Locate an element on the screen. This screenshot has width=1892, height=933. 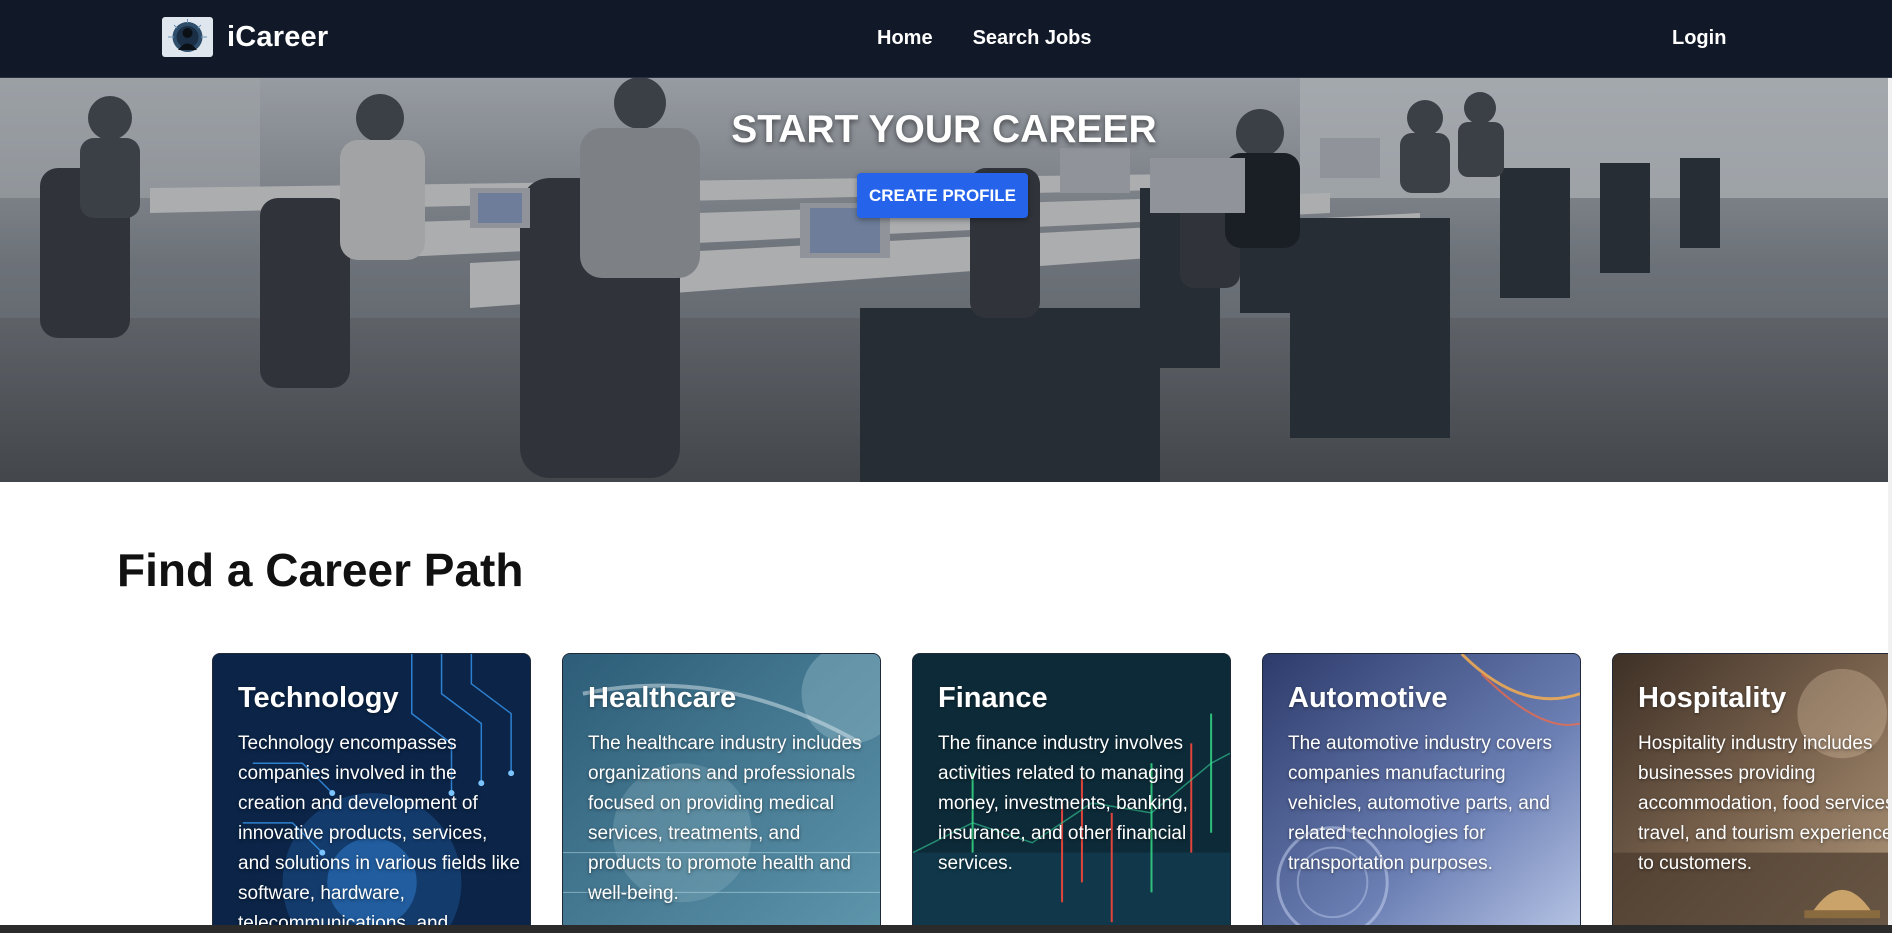
window-bottom-edge is located at coordinates (946, 929).